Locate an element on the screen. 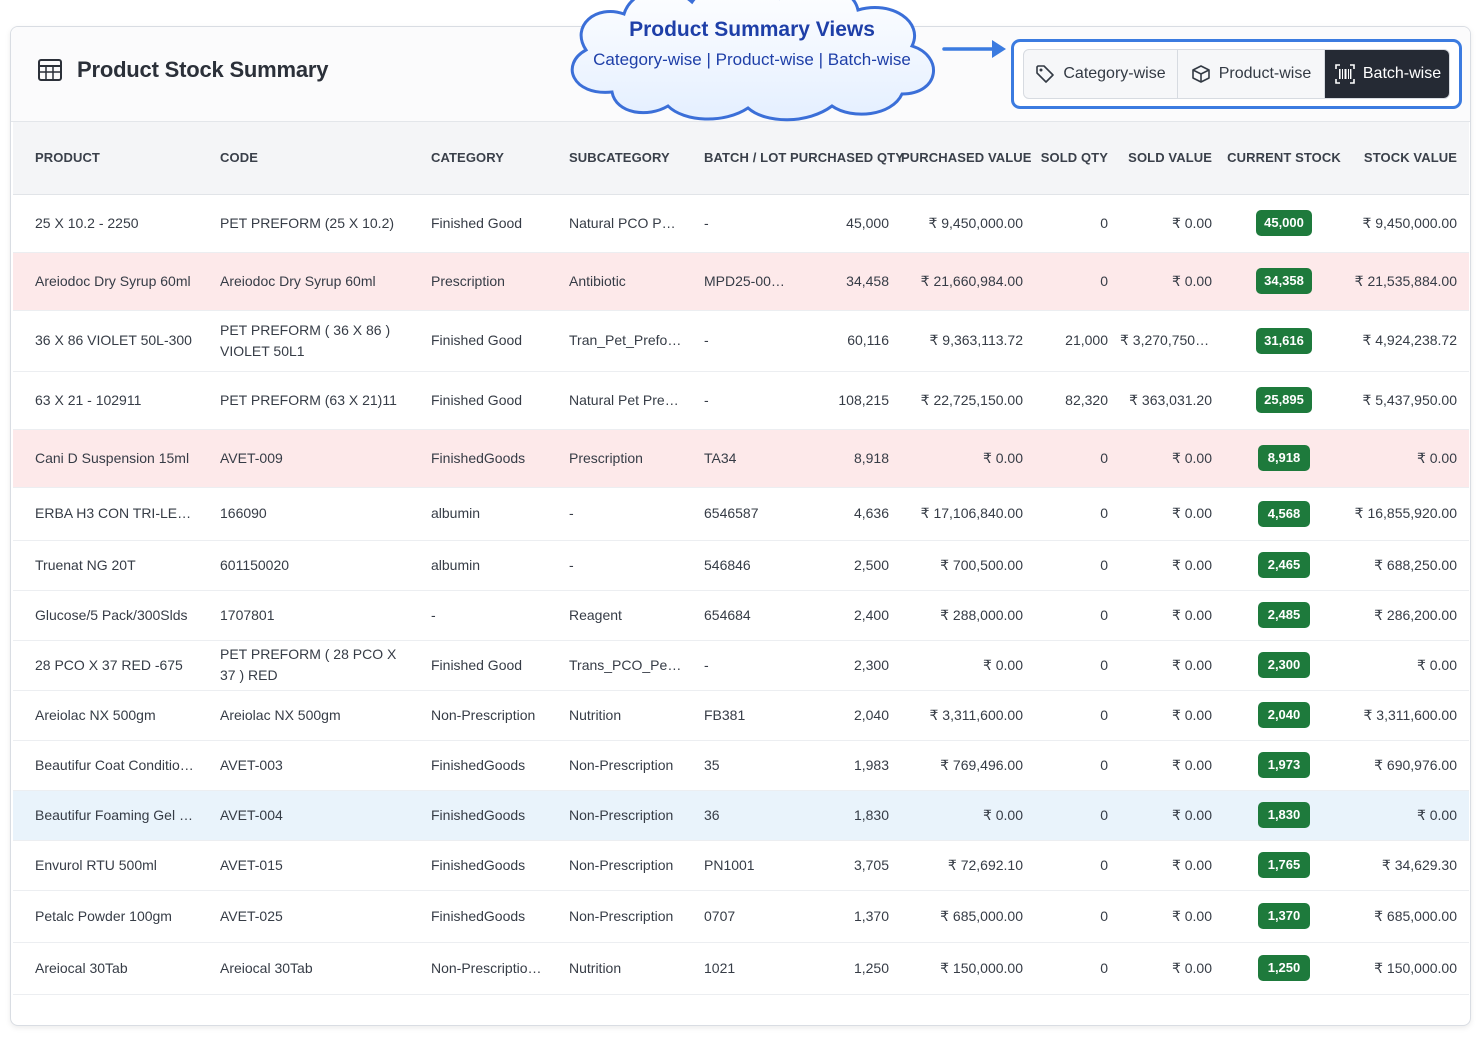 The width and height of the screenshot is (1482, 1061). cell-product: Glucose/5 Pack/300Slds is located at coordinates (105, 615).